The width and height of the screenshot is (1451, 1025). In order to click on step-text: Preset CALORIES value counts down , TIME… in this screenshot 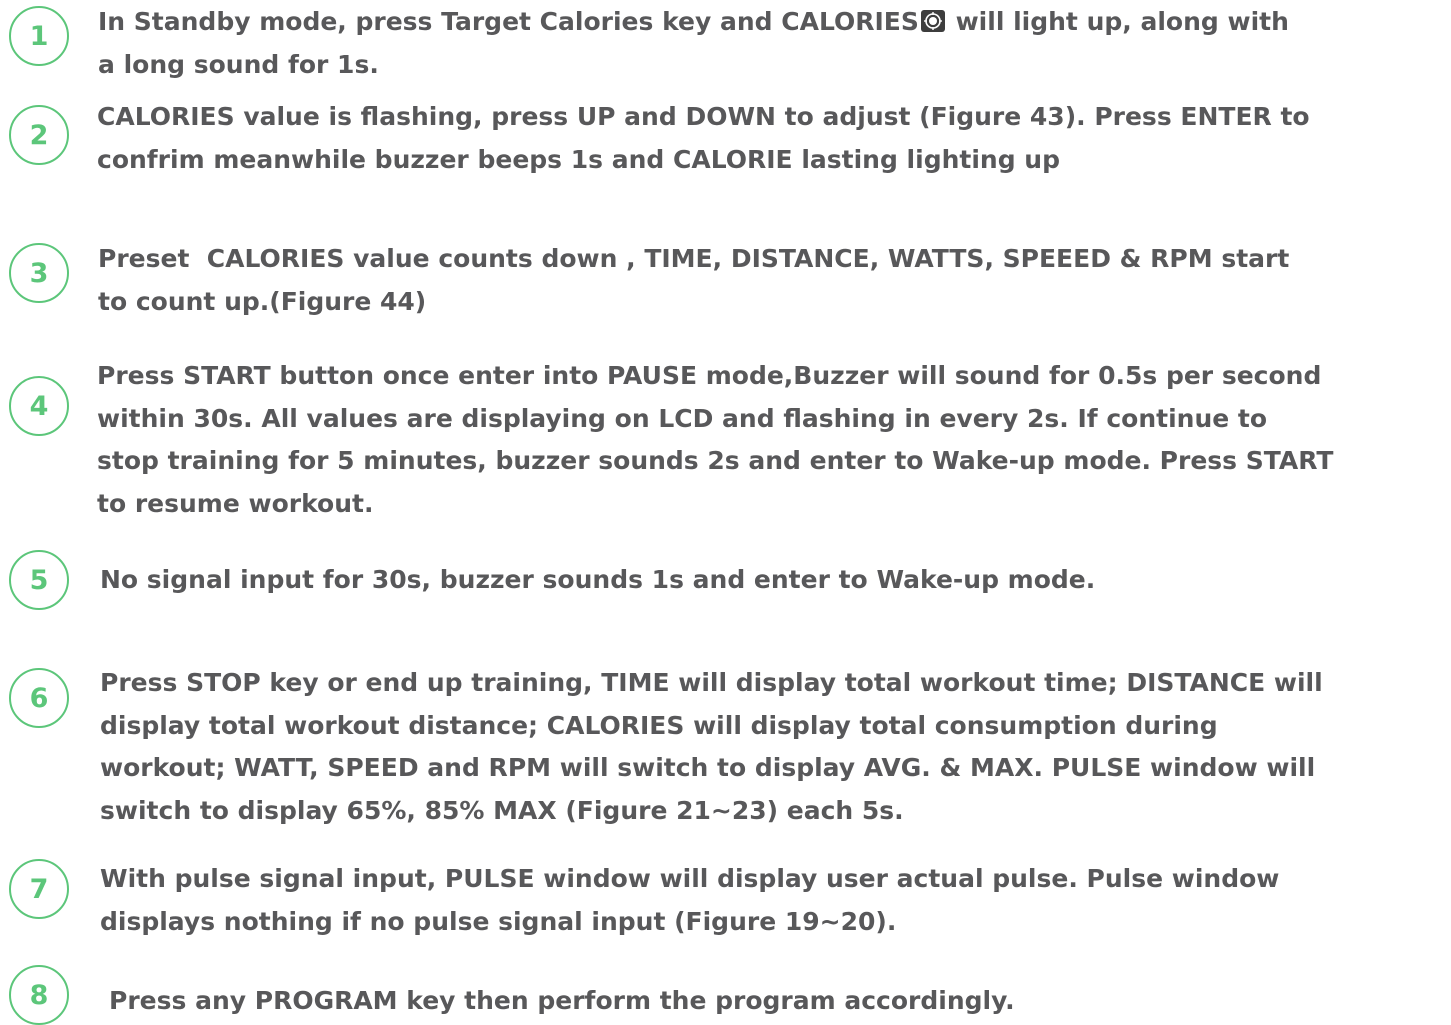, I will do `click(693, 280)`.